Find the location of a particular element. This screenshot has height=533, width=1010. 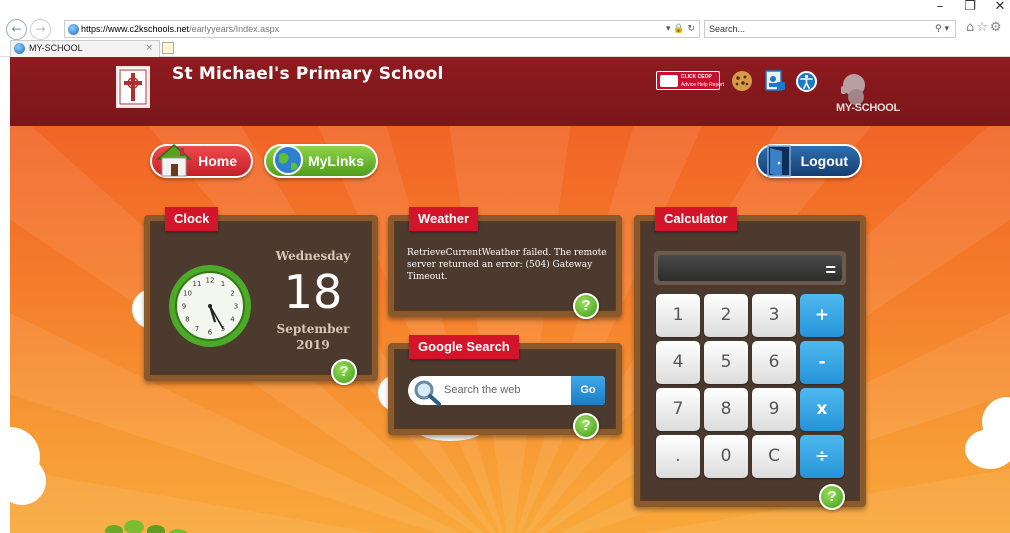

calc-key-2: 2 is located at coordinates (726, 315).